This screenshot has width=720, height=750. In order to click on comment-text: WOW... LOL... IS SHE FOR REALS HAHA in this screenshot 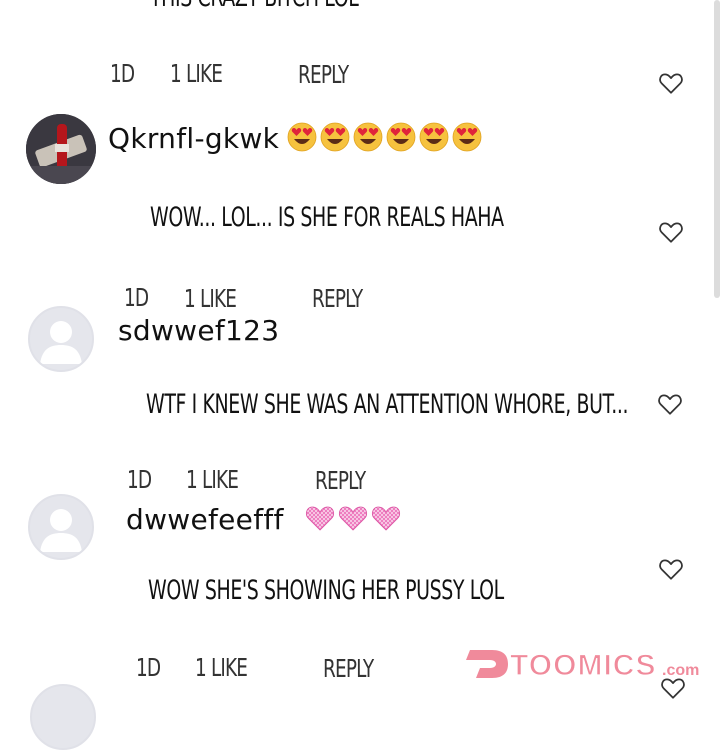, I will do `click(327, 217)`.